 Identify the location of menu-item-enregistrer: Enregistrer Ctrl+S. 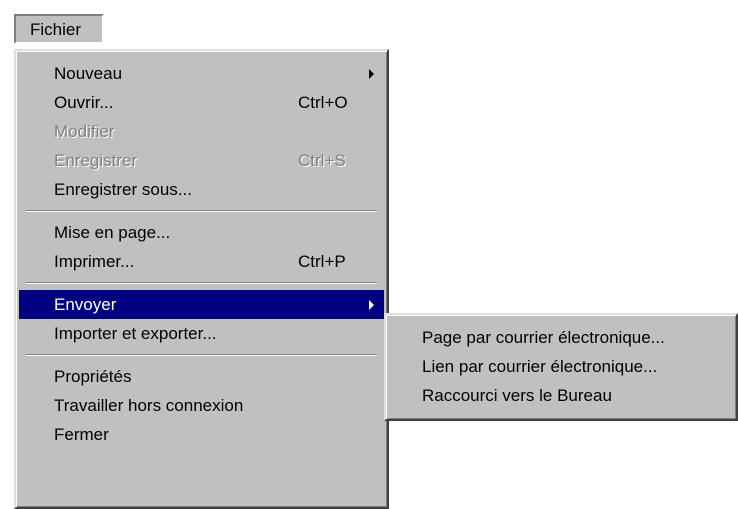
(201, 160).